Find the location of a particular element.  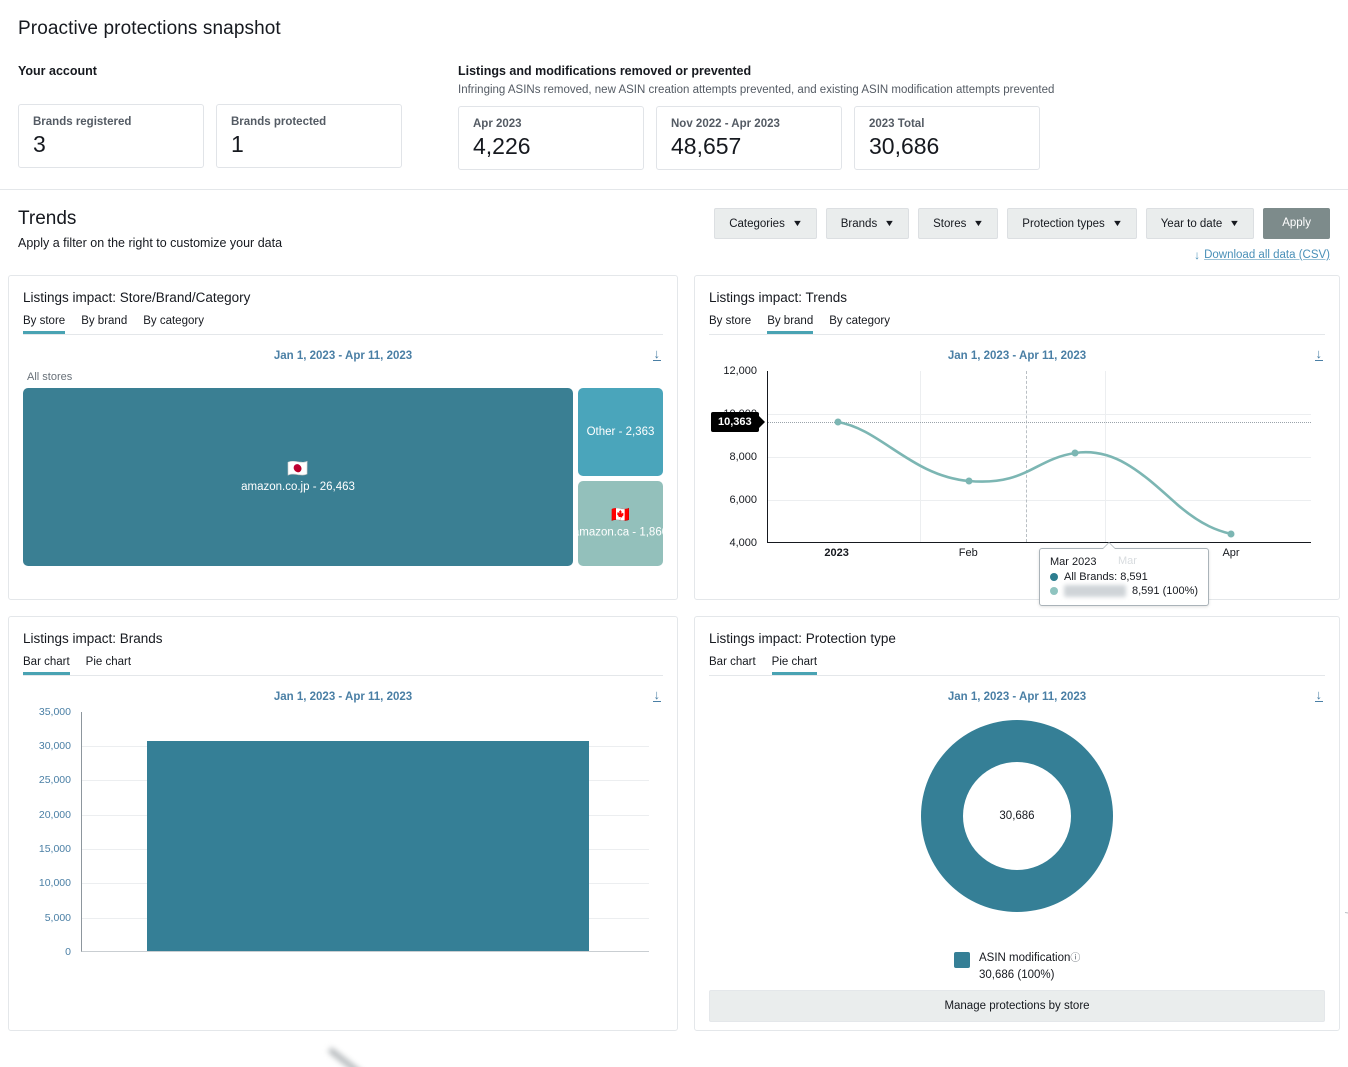

x-tick-label: Feb is located at coordinates (968, 553).